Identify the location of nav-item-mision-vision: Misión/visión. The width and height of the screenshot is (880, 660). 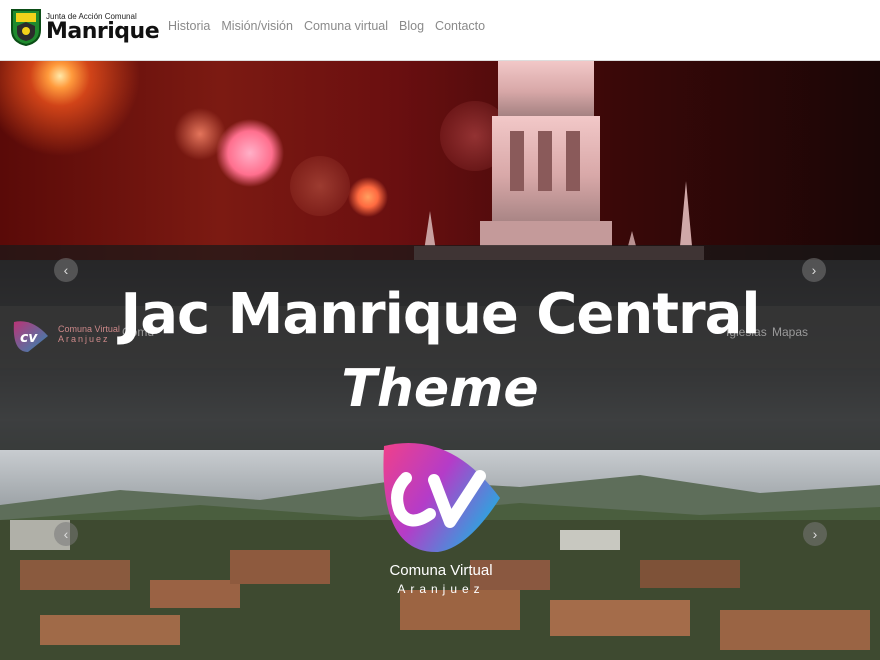
(257, 26).